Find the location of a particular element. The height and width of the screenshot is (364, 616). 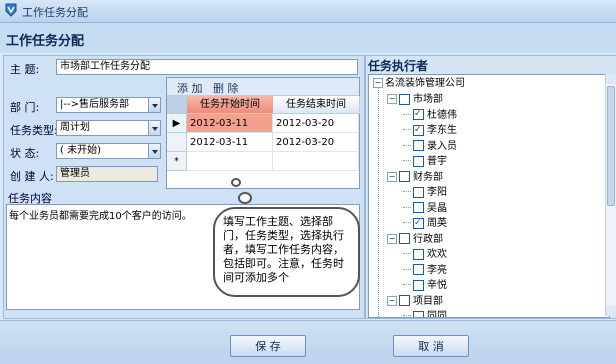

title-bar: 工作任务分配 is located at coordinates (308, 11).